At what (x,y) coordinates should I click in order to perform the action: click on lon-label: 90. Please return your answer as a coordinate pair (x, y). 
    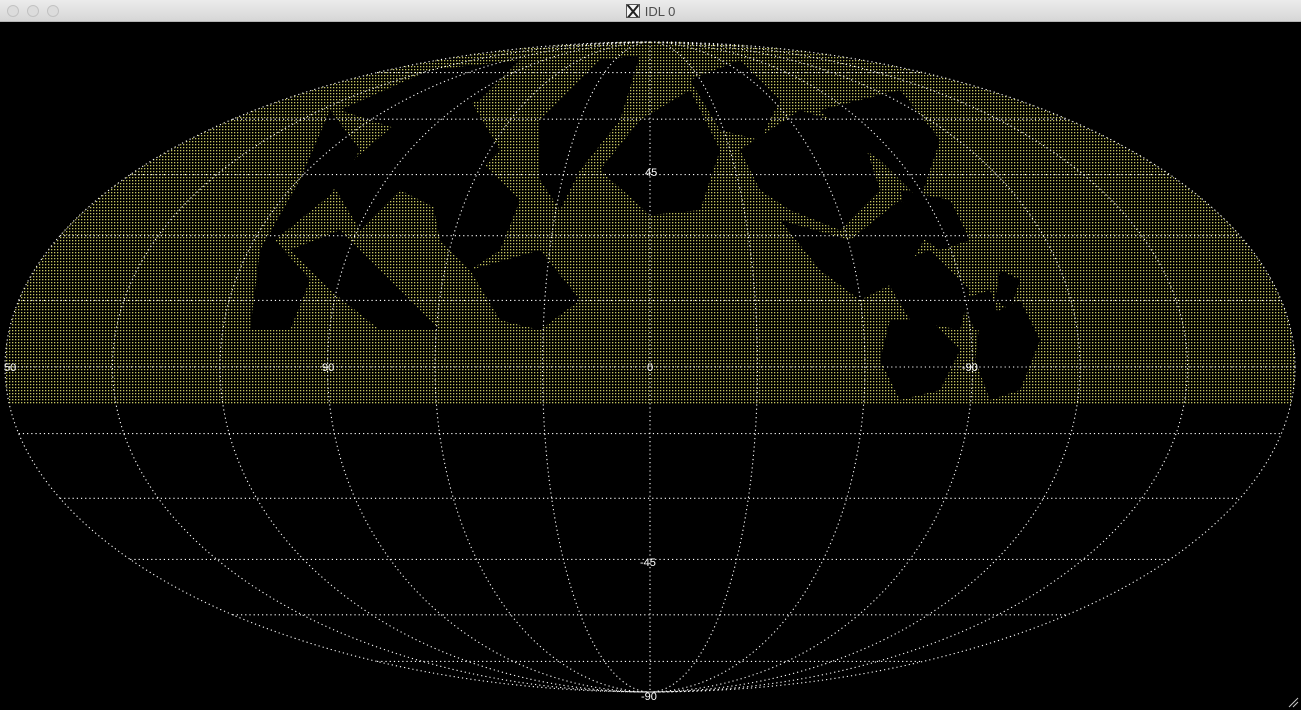
    Looking at the image, I should click on (328, 368).